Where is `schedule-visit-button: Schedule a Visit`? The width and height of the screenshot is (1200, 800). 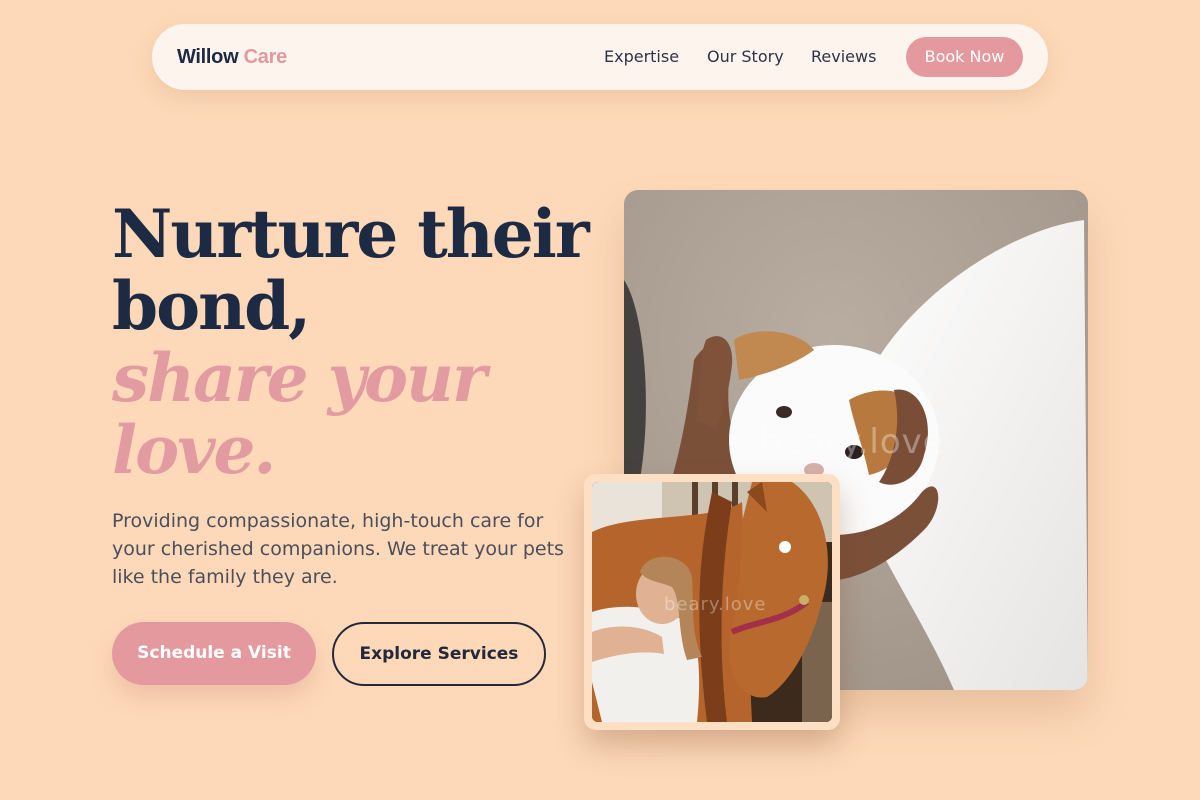
schedule-visit-button: Schedule a Visit is located at coordinates (214, 653).